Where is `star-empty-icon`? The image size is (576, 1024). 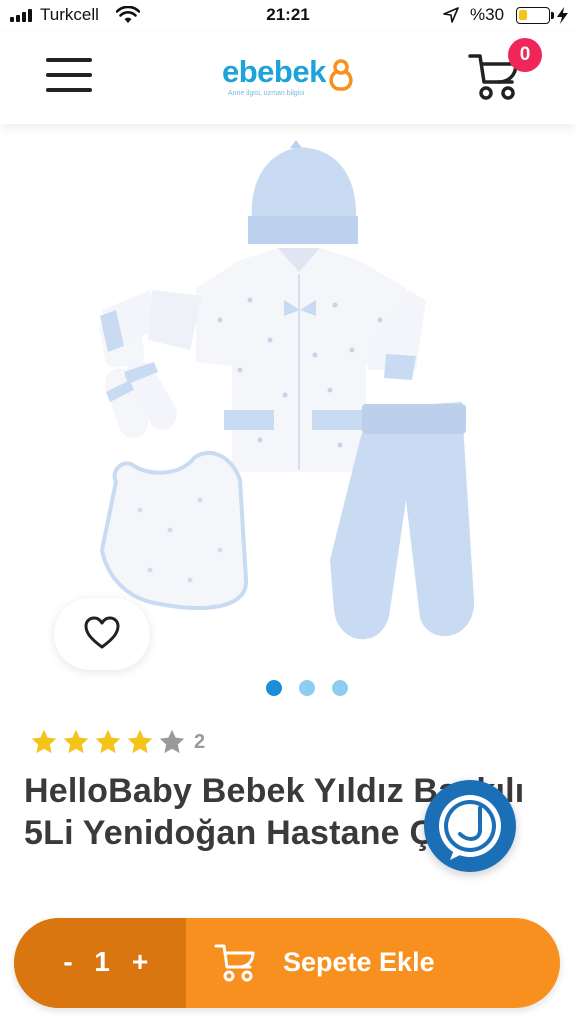
star-empty-icon is located at coordinates (172, 741).